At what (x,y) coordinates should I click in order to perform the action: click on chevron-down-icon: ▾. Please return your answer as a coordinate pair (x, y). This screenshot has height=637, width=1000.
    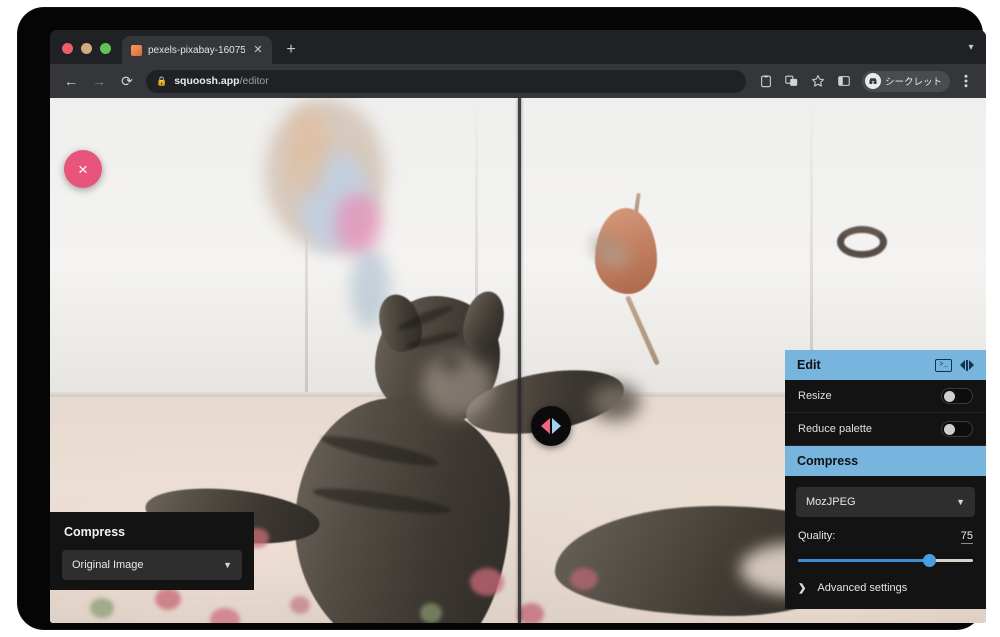
    Looking at the image, I should click on (971, 47).